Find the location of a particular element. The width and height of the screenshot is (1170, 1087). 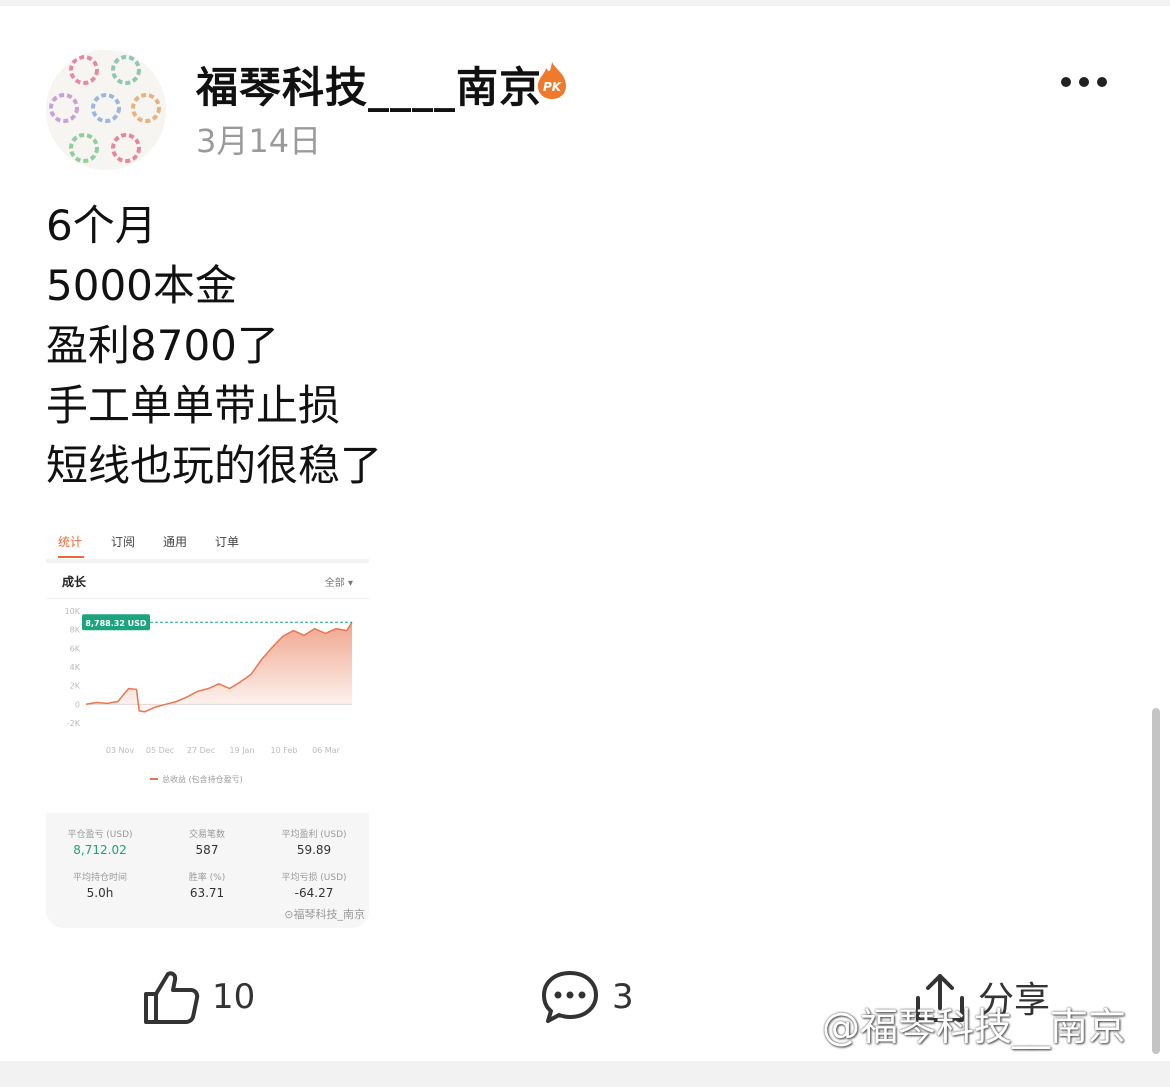

stat-label: 平均持仓时间 is located at coordinates (99, 878).